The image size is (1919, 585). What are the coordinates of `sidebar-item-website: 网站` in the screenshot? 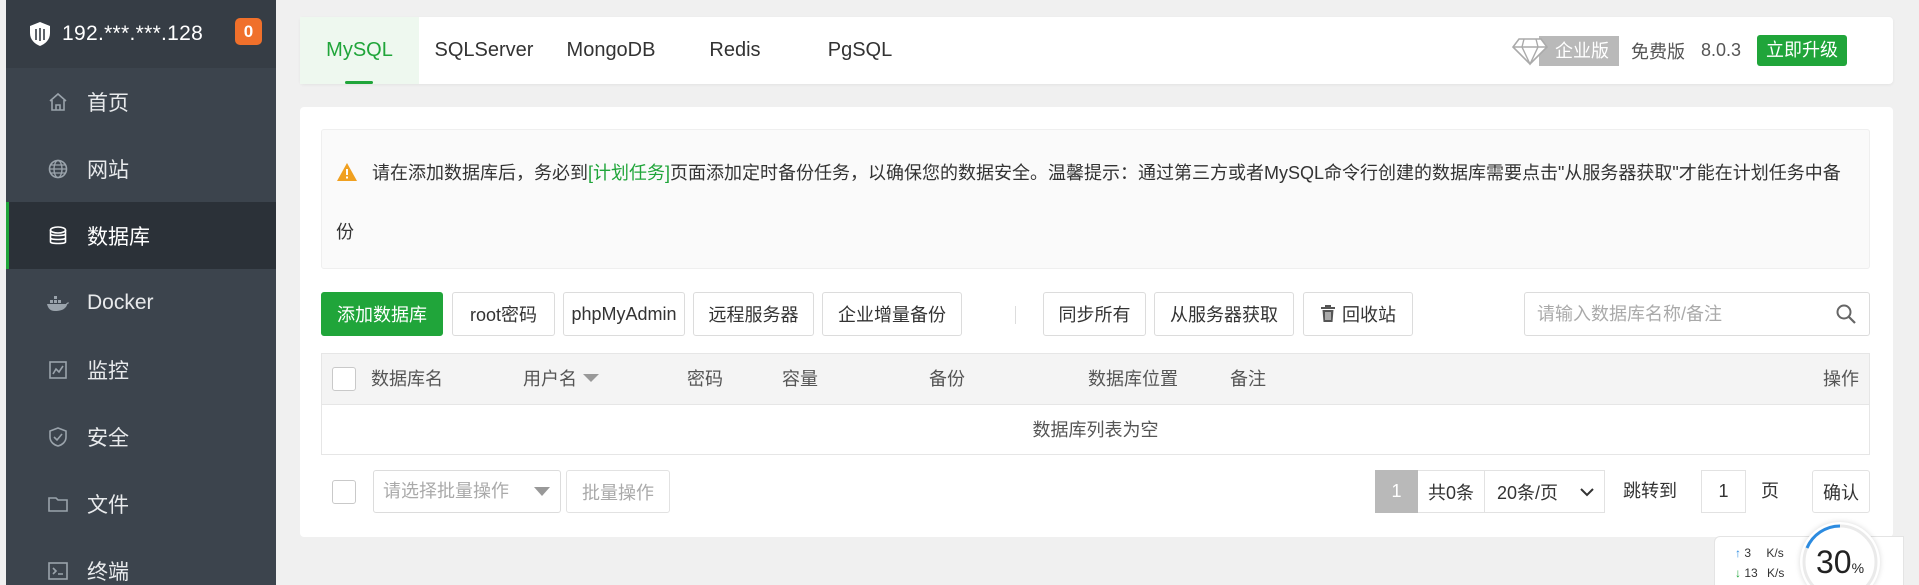 It's located at (141, 168).